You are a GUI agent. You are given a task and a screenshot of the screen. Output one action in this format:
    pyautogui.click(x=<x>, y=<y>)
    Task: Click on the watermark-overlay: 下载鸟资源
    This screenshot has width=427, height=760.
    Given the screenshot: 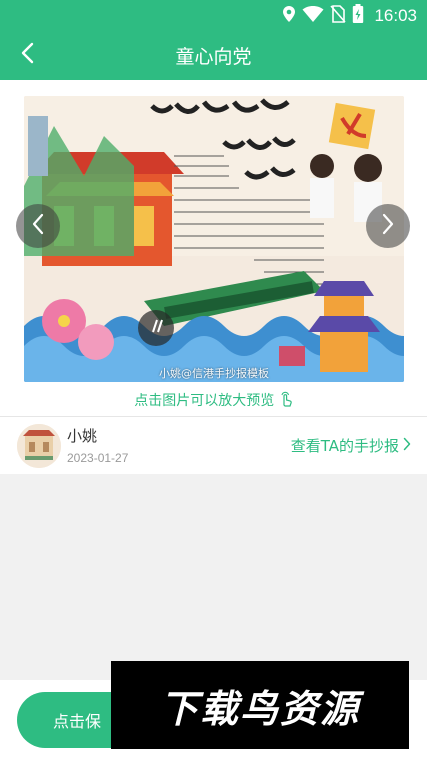 What is the action you would take?
    pyautogui.click(x=260, y=705)
    